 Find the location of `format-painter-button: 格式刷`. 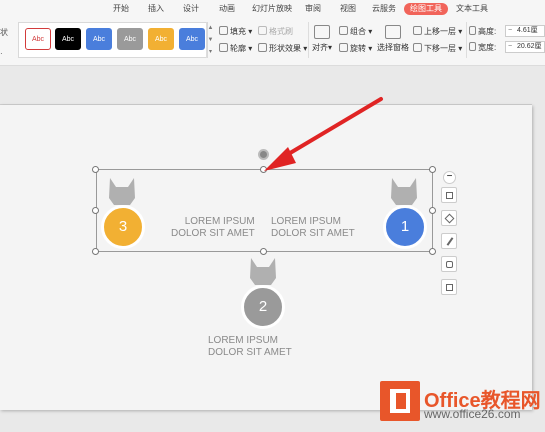

format-painter-button: 格式刷 is located at coordinates (275, 31).